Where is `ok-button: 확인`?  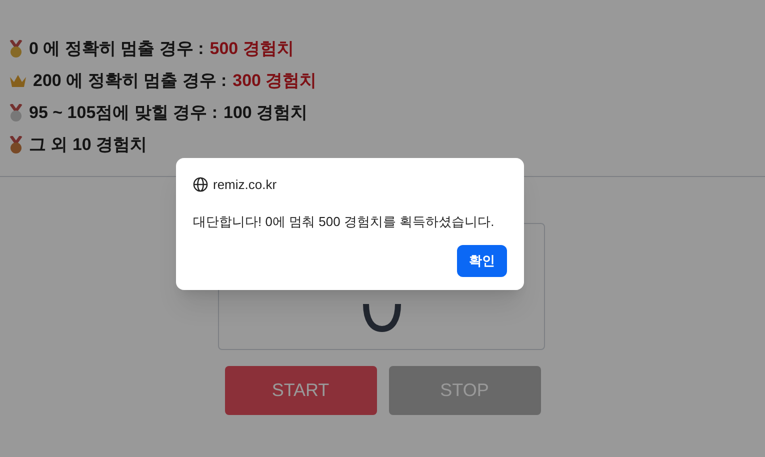 ok-button: 확인 is located at coordinates (482, 261).